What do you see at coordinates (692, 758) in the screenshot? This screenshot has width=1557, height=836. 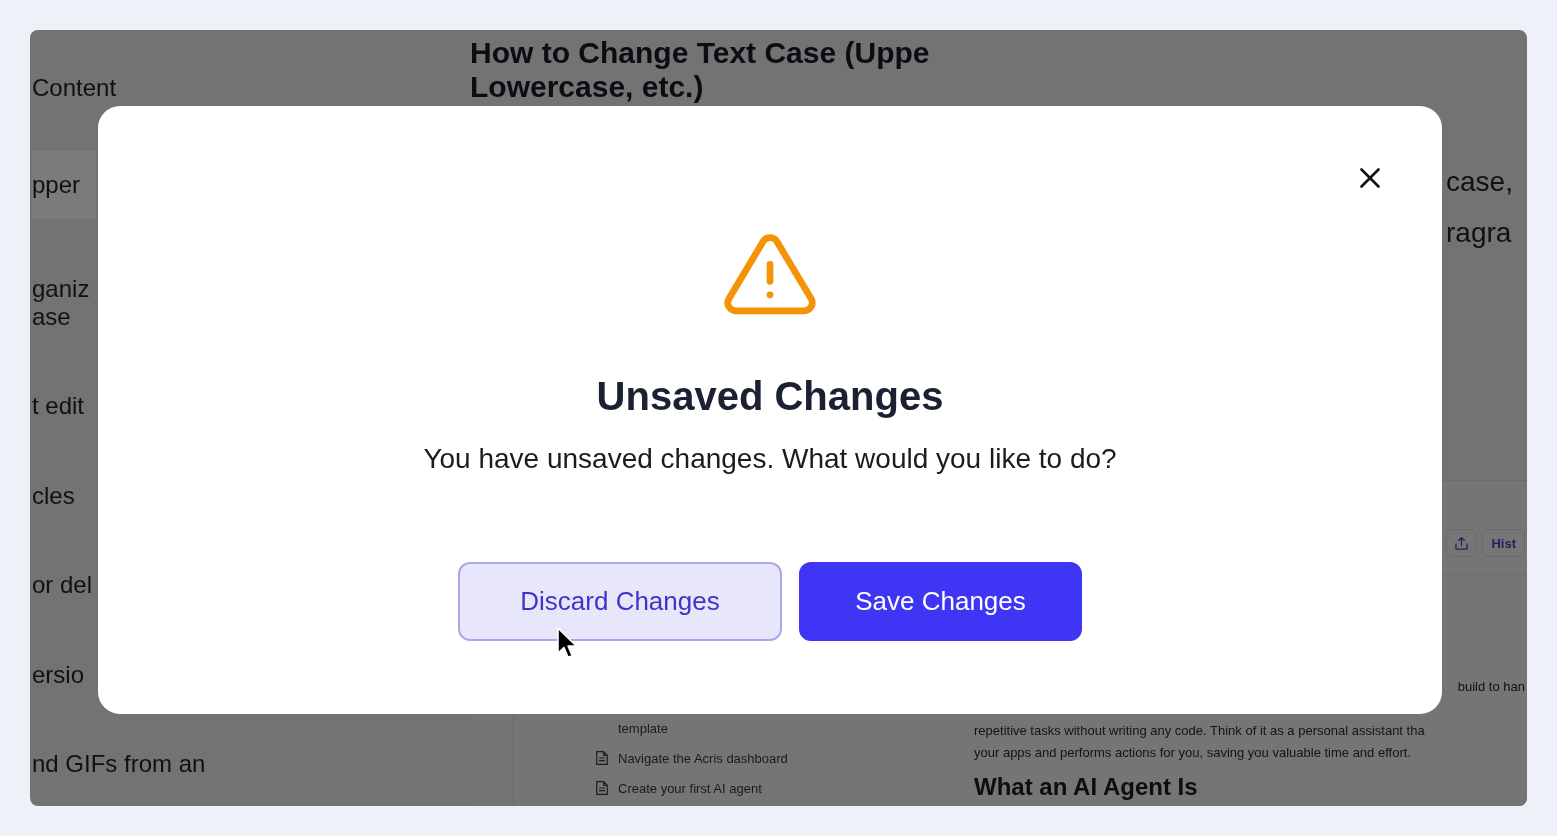 I see `lesson-item: Navigate the Acris dashboard` at bounding box center [692, 758].